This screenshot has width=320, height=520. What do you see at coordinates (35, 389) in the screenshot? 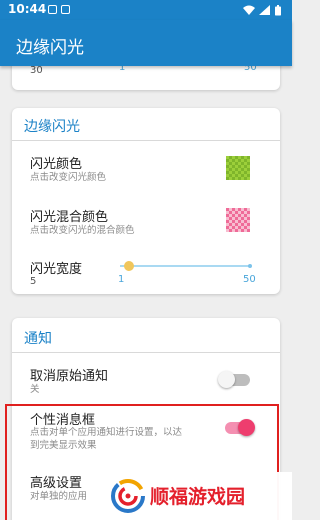
I see `cancel-original-sub: 关` at bounding box center [35, 389].